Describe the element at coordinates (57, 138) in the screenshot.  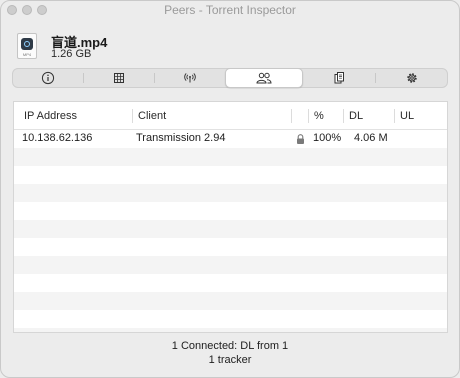
I see `peer-ip: 10.138.62.136` at that location.